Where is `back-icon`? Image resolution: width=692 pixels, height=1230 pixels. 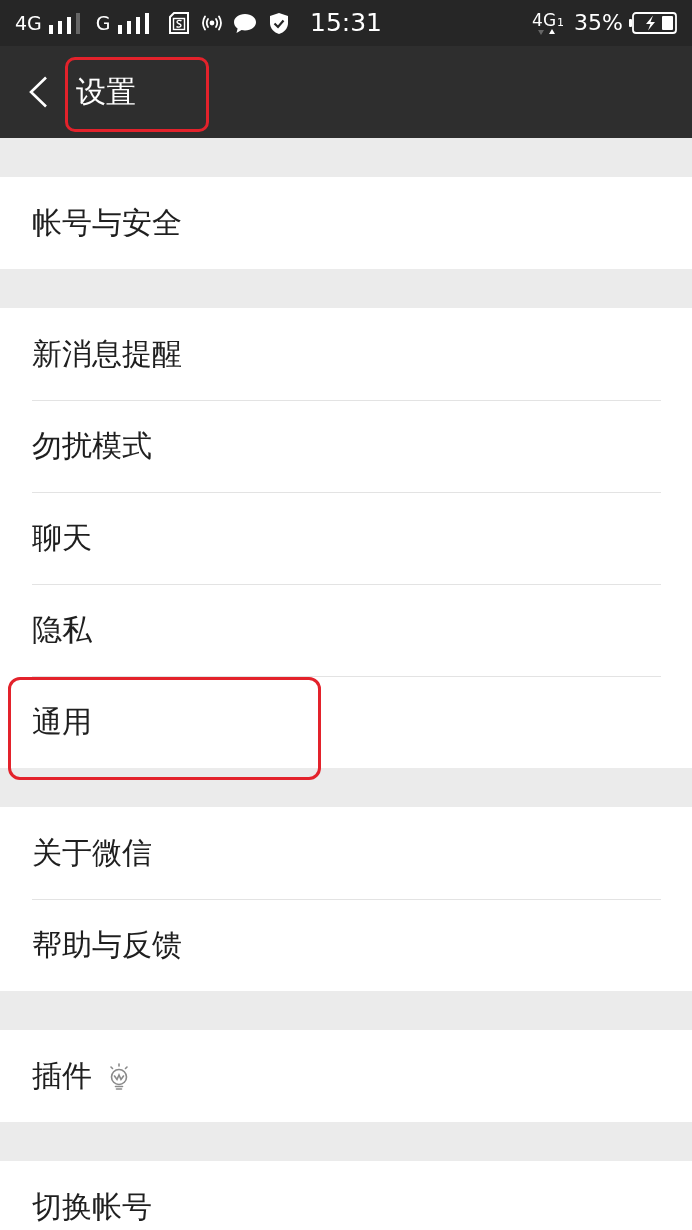 back-icon is located at coordinates (38, 92).